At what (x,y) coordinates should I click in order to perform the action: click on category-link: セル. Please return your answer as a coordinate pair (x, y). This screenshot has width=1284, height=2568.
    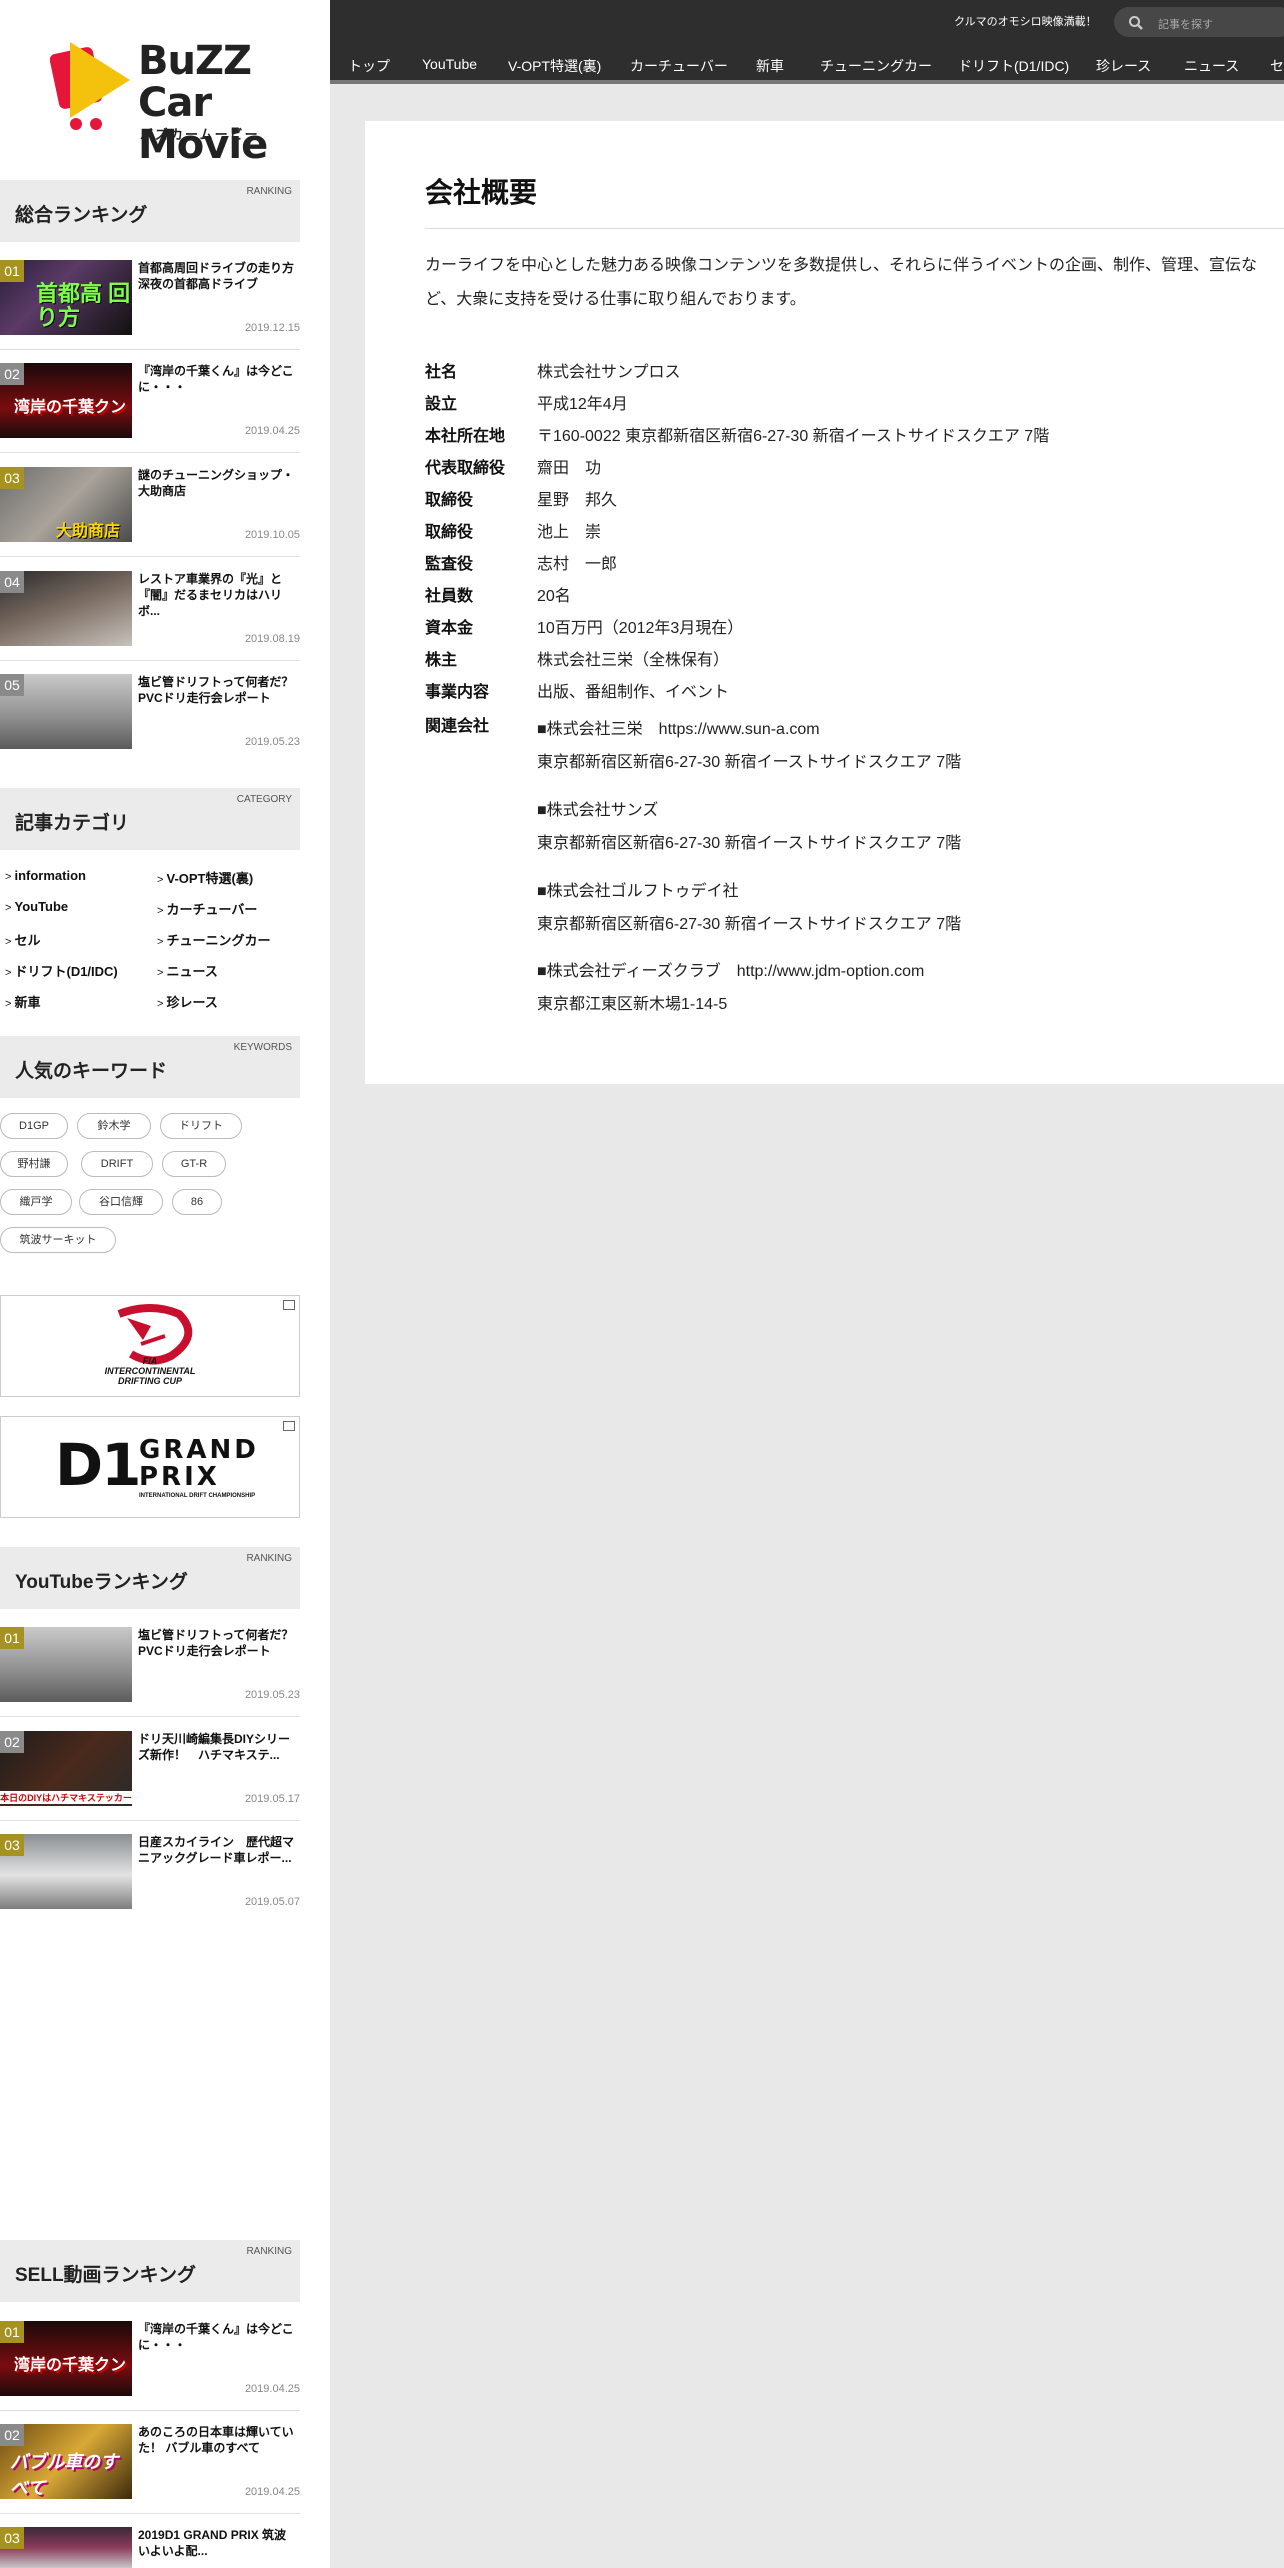
    Looking at the image, I should click on (22, 939).